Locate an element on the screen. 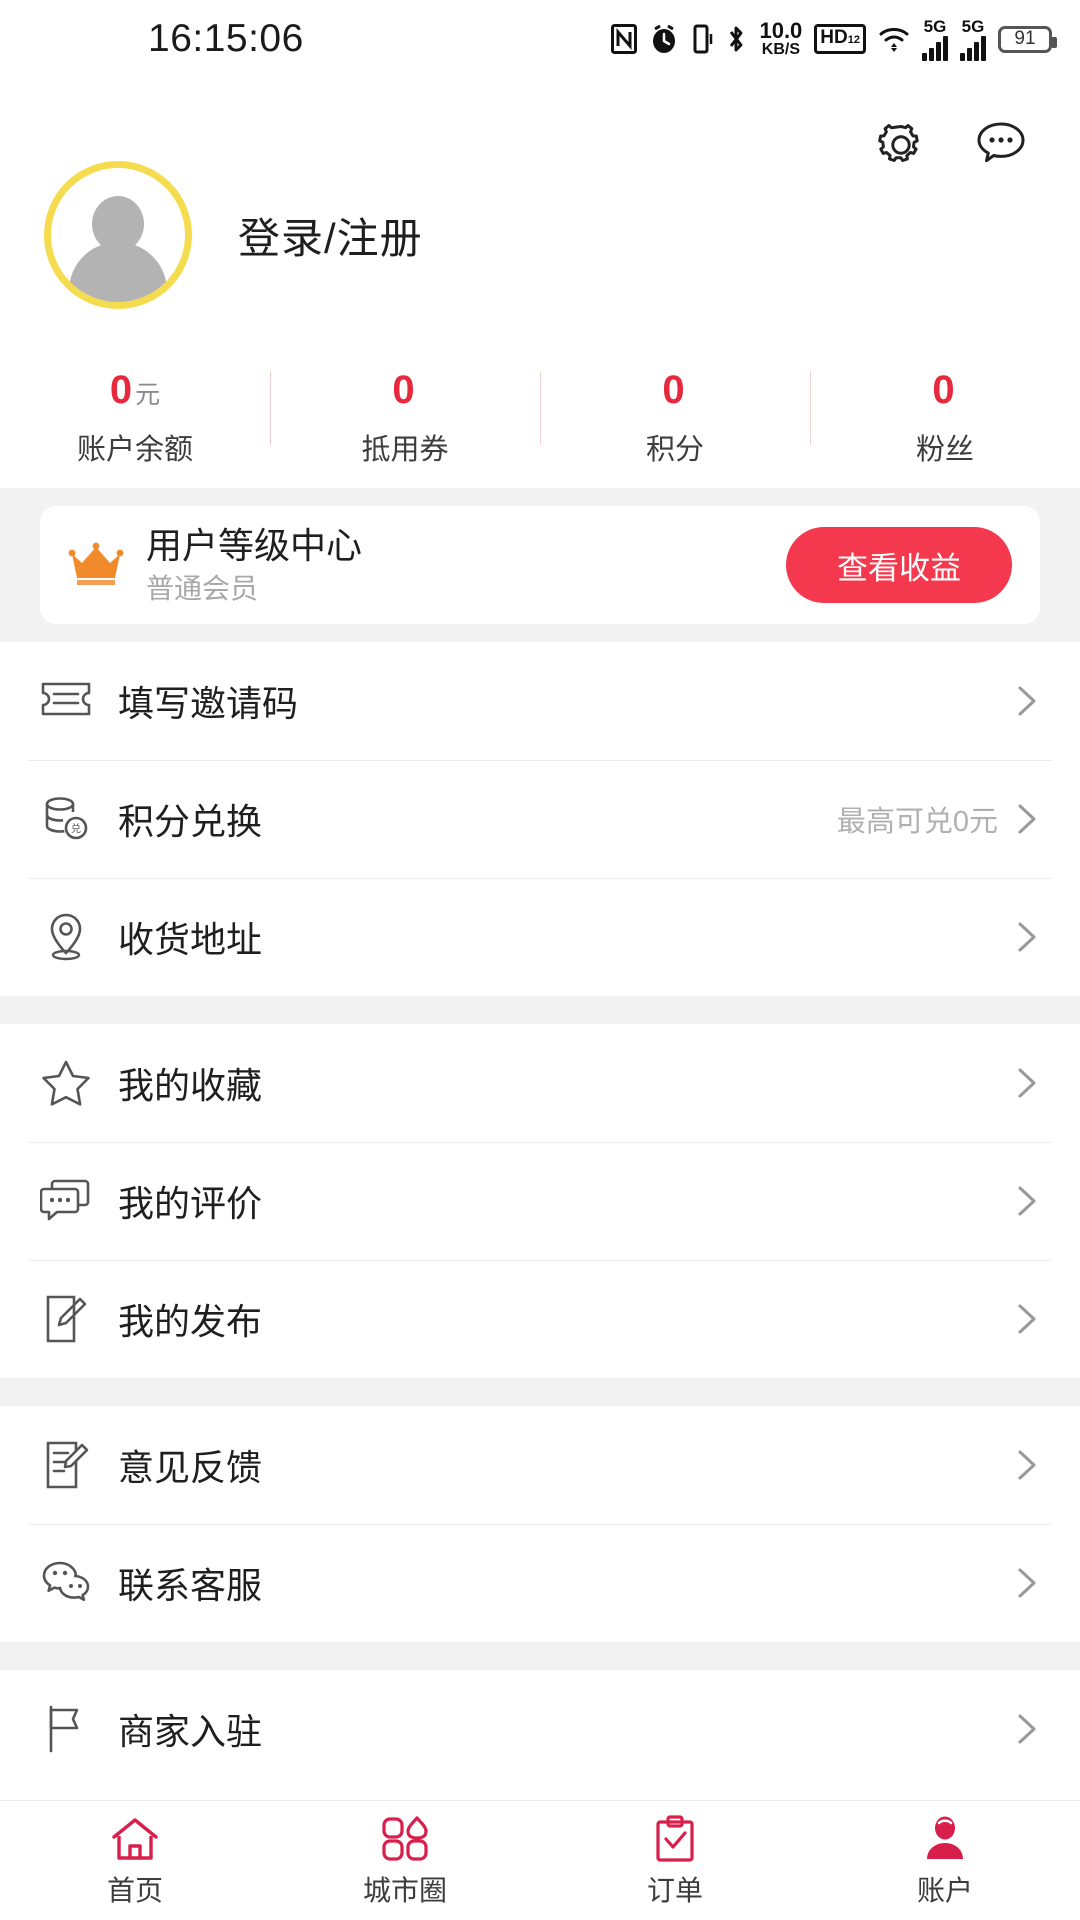 The height and width of the screenshot is (1920, 1080). hd-label: HD is located at coordinates (834, 37).